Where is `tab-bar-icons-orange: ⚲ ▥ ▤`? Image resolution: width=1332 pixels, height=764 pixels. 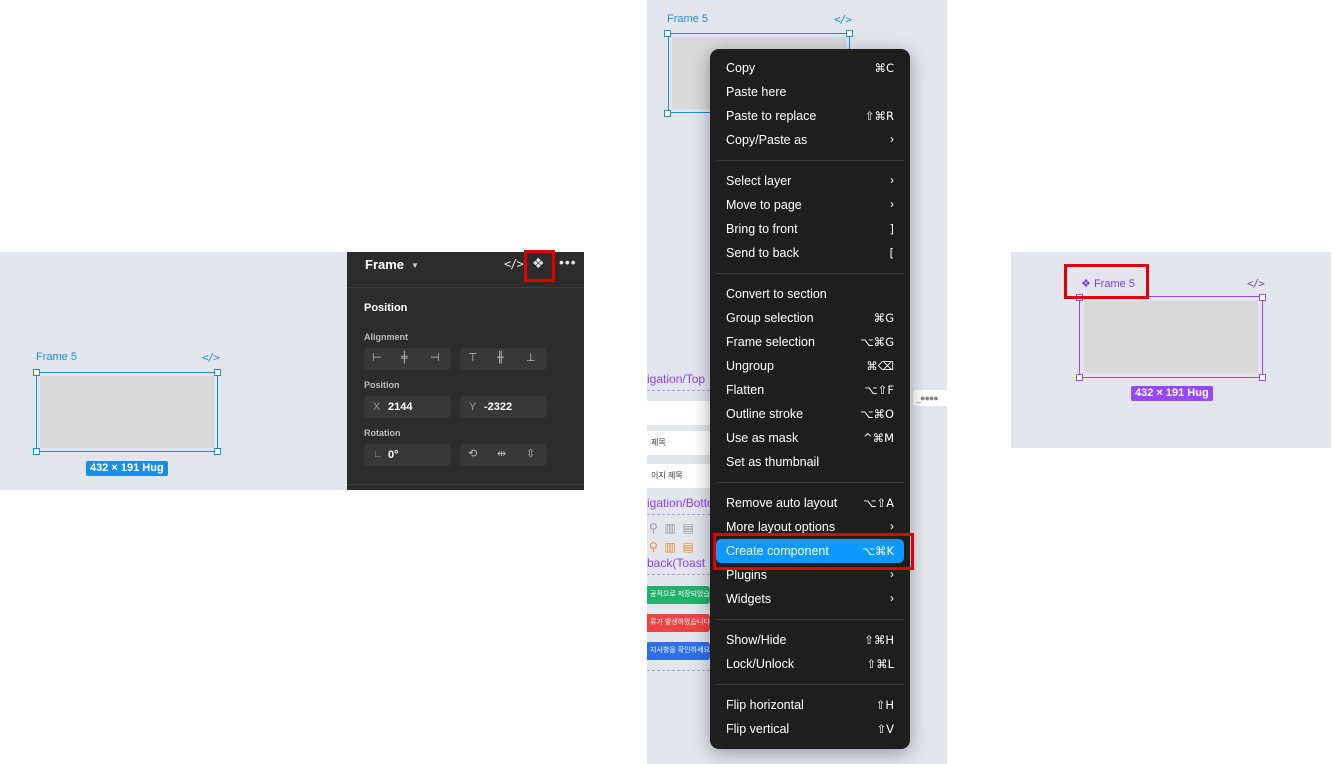
tab-bar-icons-orange: ⚲ ▥ ▤ is located at coordinates (671, 547).